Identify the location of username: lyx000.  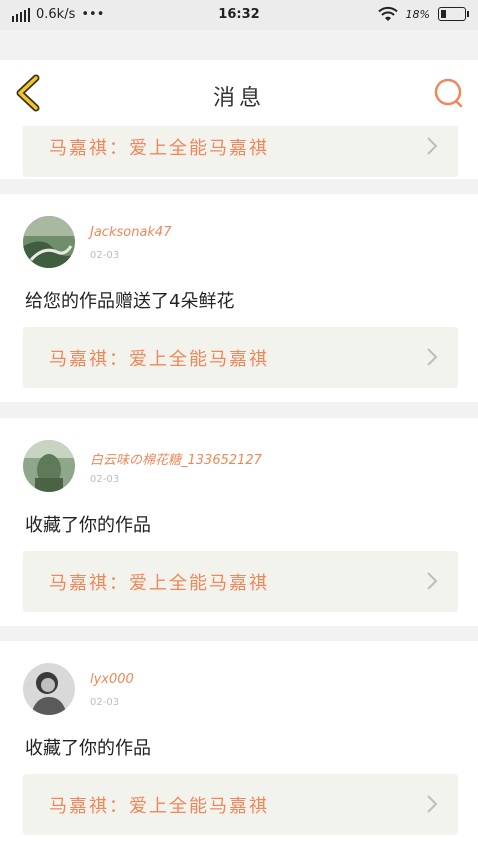
(112, 679).